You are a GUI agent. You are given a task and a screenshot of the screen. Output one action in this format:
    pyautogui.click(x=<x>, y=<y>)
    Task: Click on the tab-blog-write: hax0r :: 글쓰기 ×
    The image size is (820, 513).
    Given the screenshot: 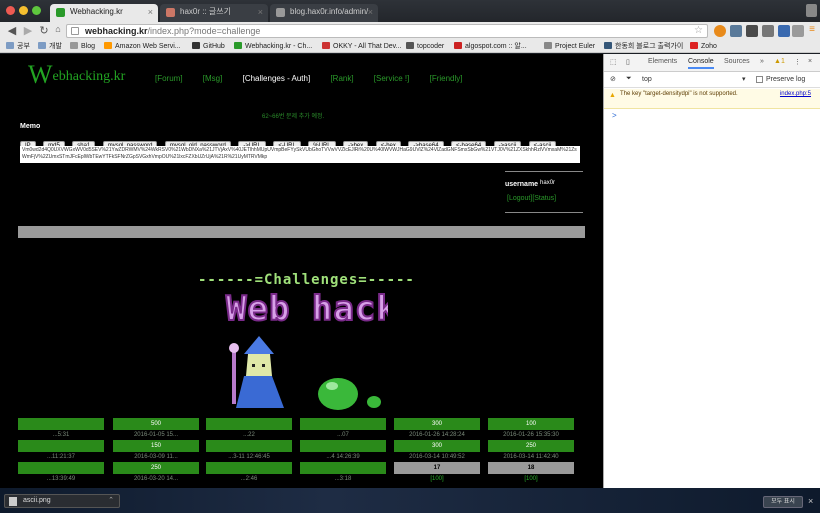 What is the action you would take?
    pyautogui.click(x=214, y=13)
    